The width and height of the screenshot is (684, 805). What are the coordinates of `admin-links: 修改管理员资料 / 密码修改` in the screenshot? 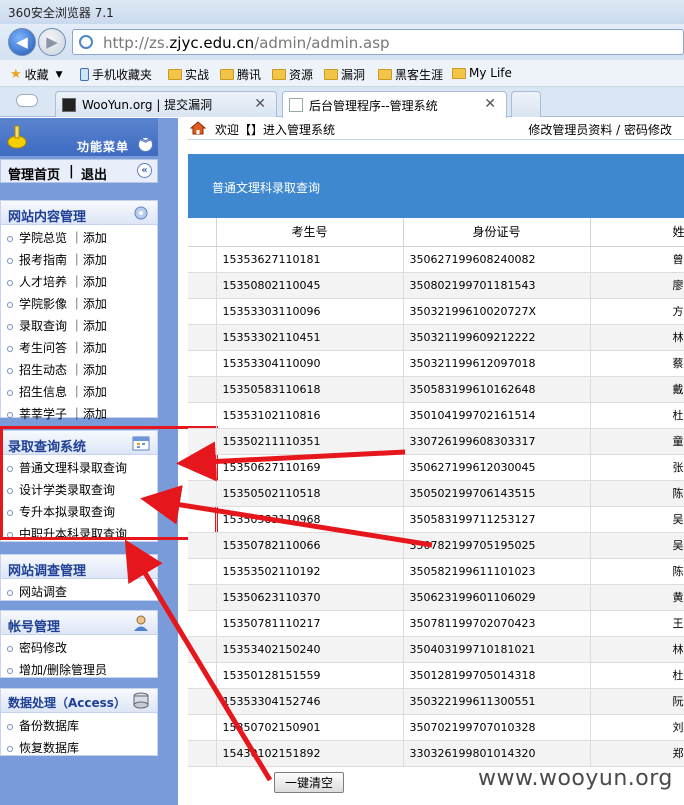 It's located at (600, 129).